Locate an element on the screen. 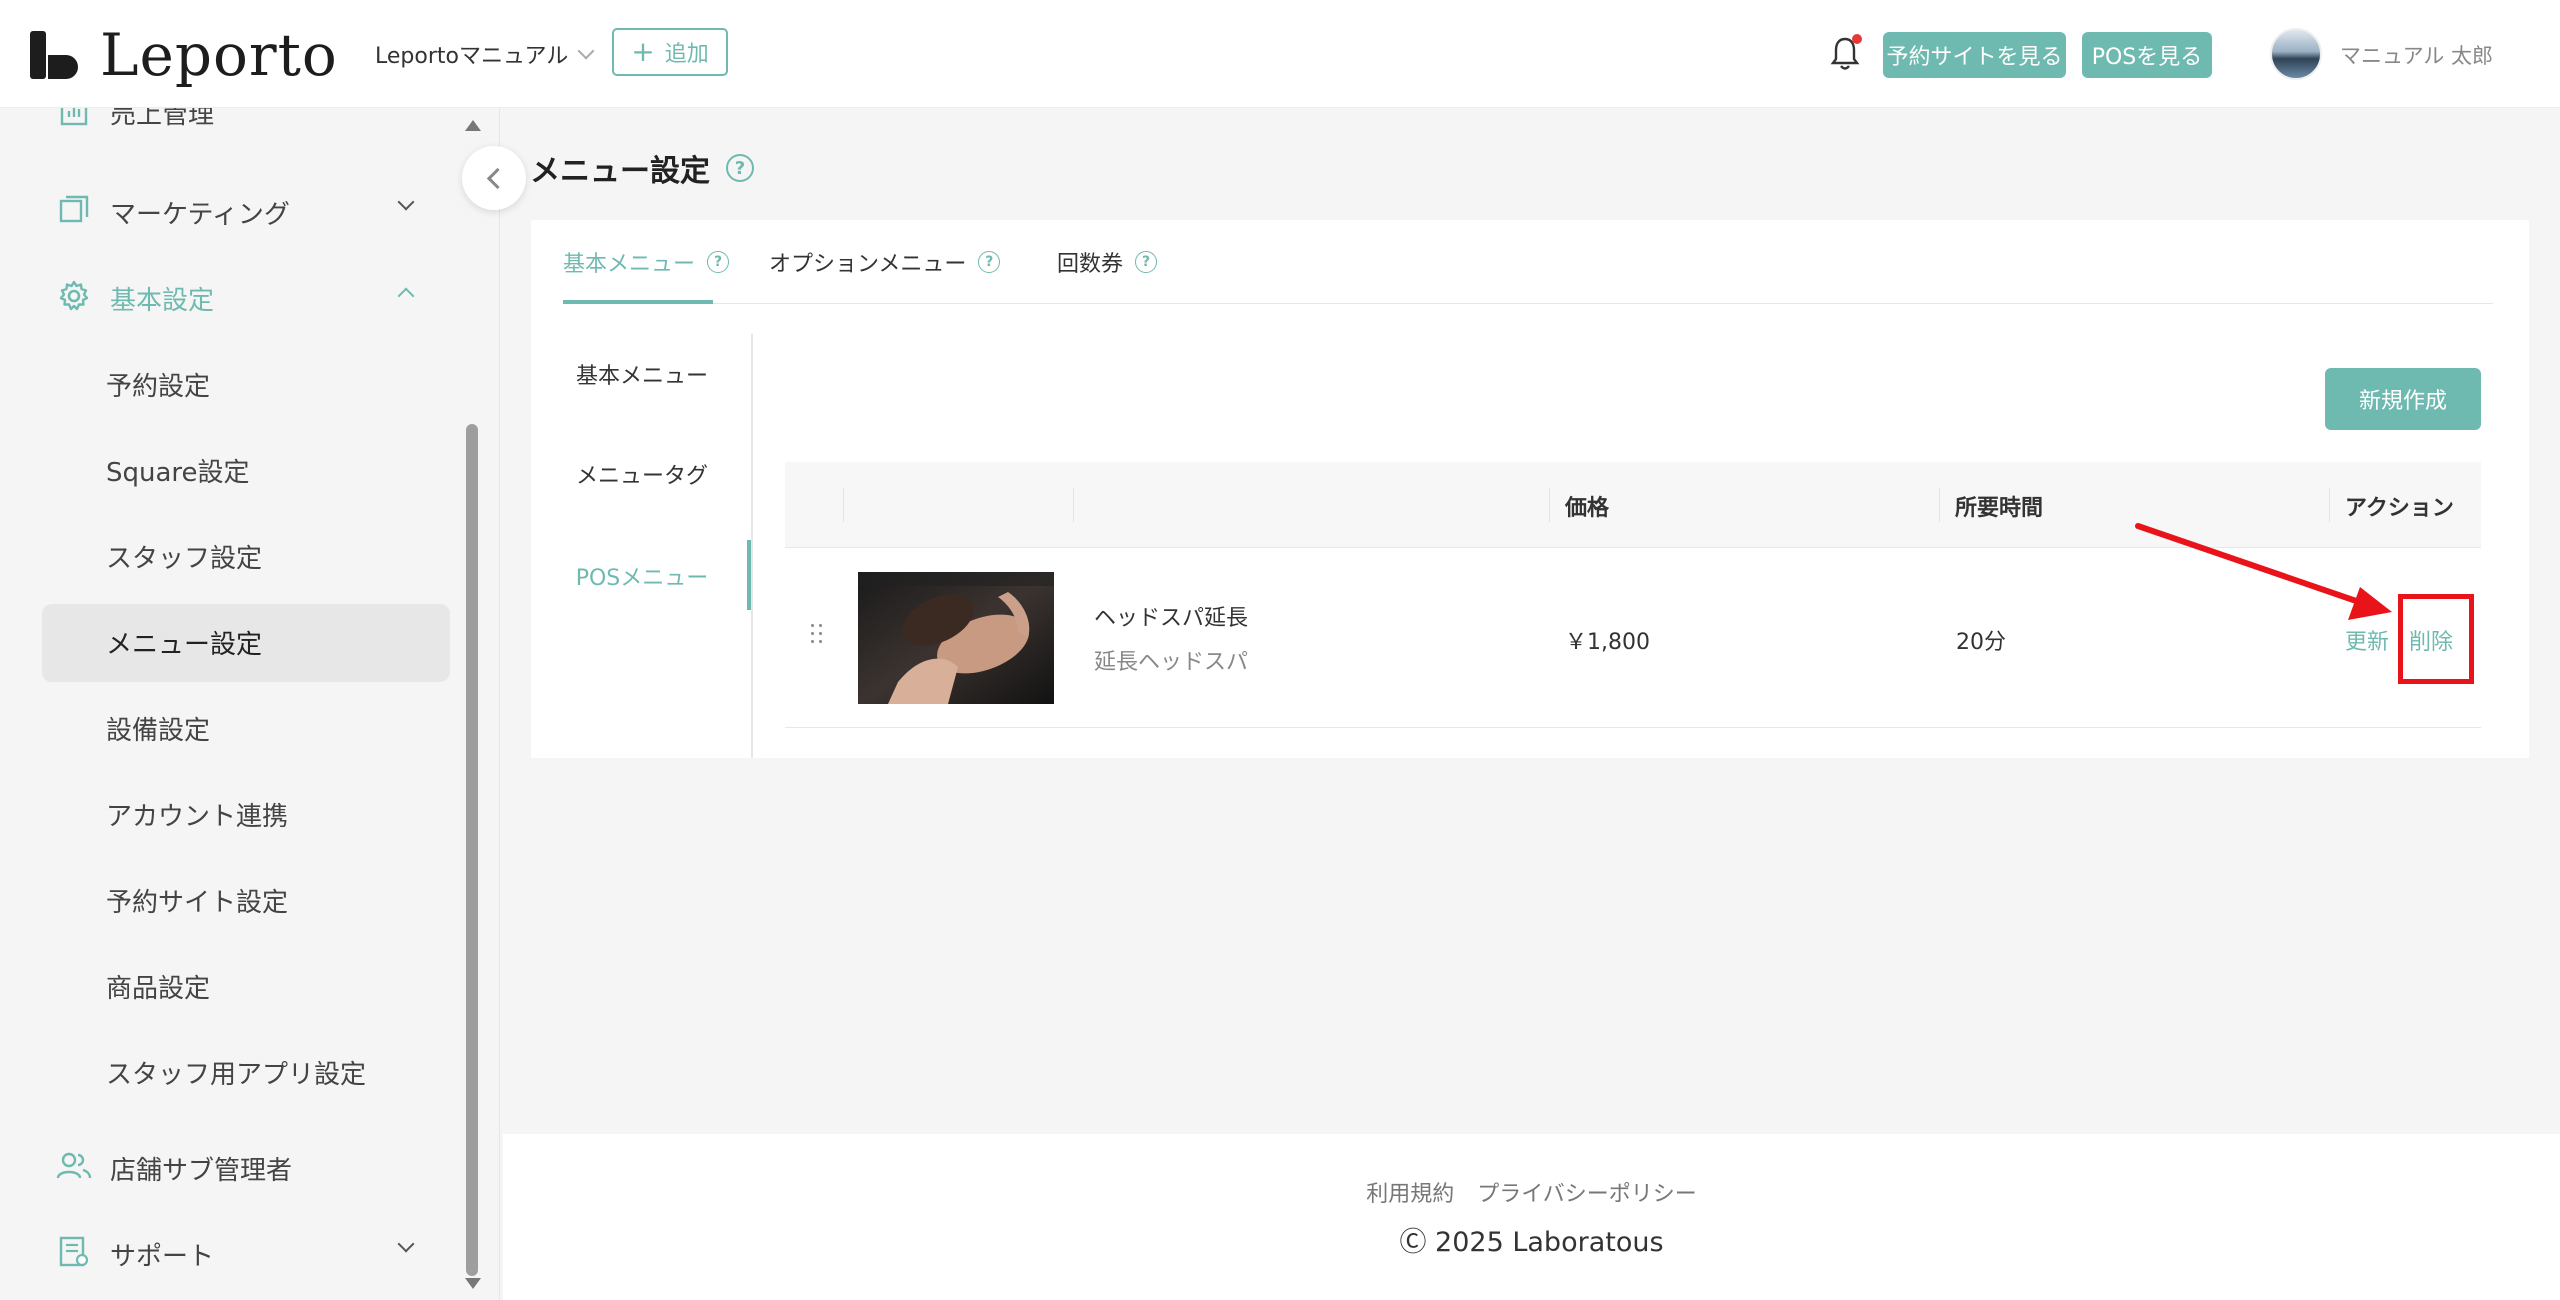 This screenshot has height=1300, width=2560. footer-links: 利用規約 プライバシーポリシー is located at coordinates (1531, 1192).